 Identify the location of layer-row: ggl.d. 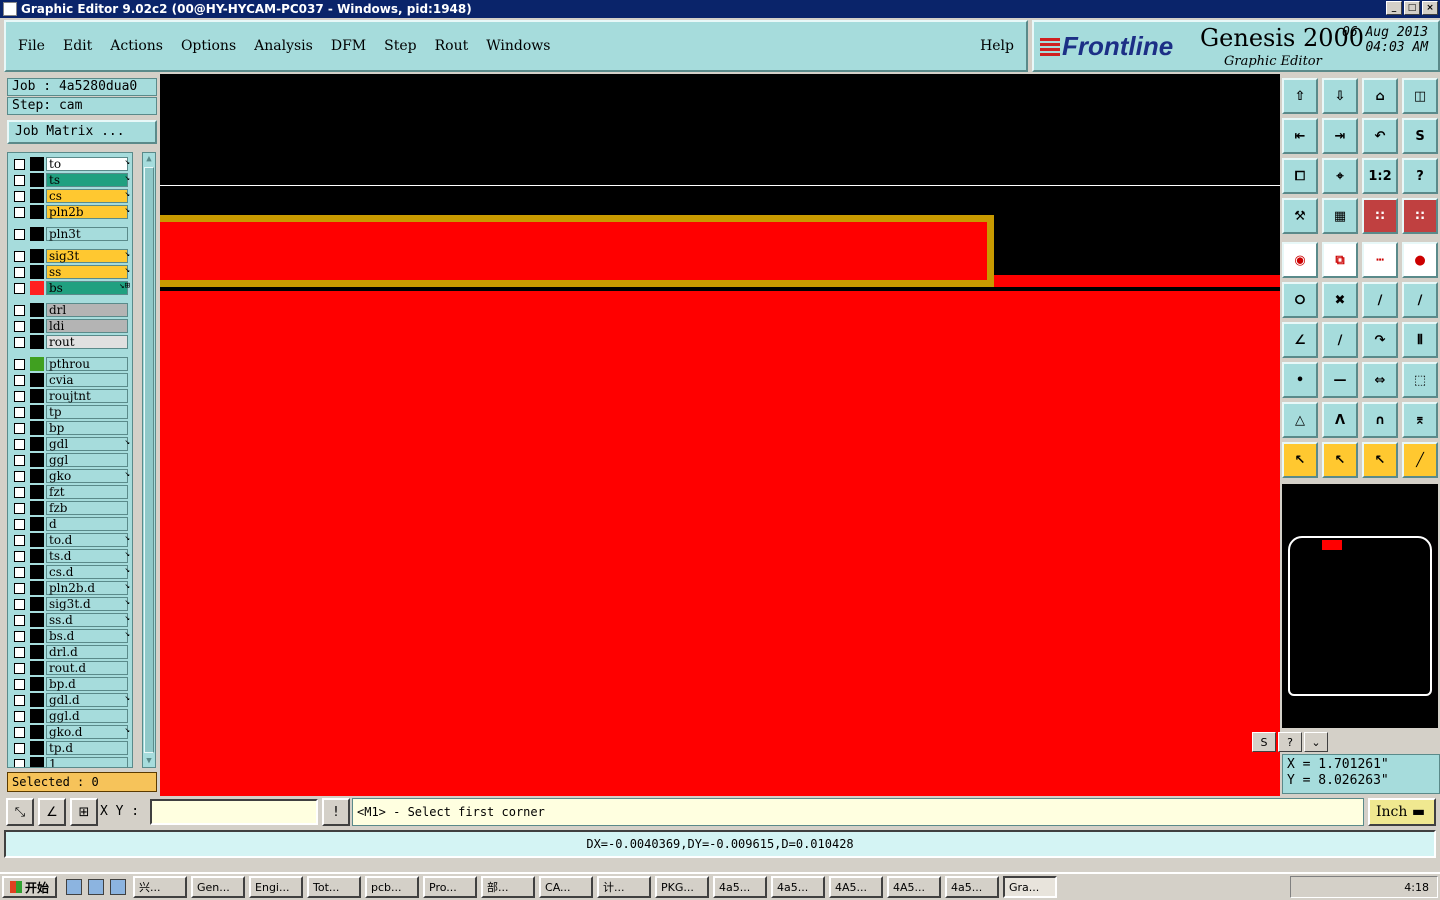
(70, 716).